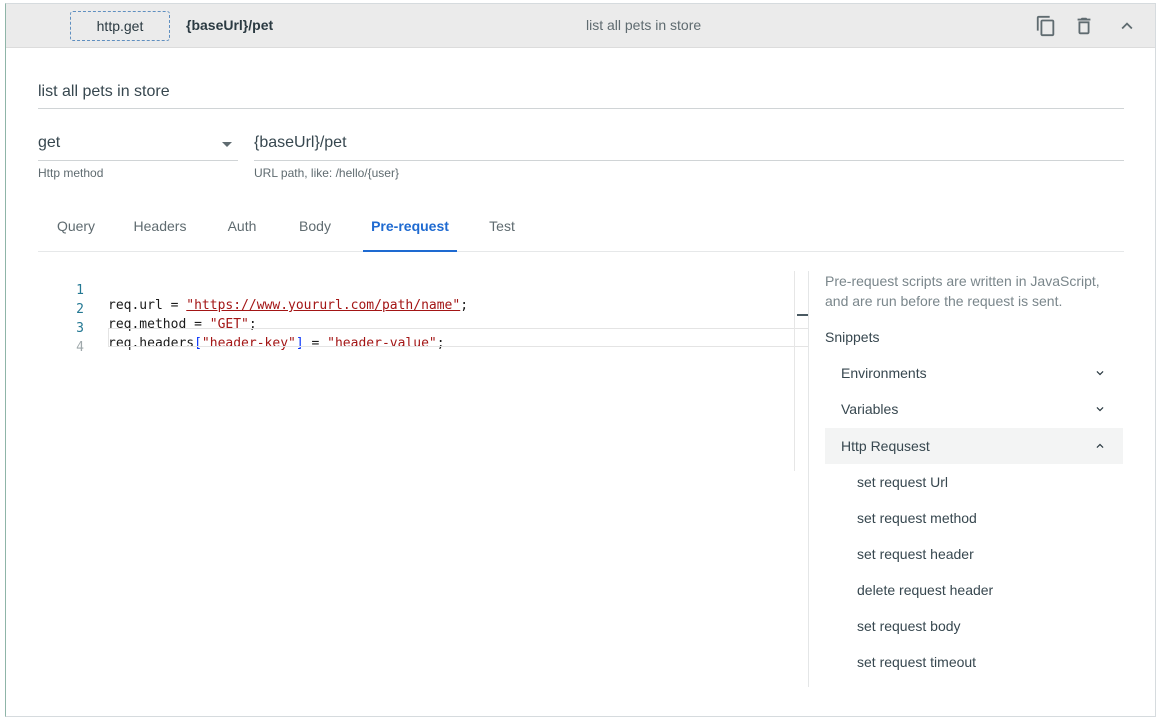 This screenshot has width=1161, height=722. What do you see at coordinates (915, 554) in the screenshot?
I see `snippet-set-request-header: set request header` at bounding box center [915, 554].